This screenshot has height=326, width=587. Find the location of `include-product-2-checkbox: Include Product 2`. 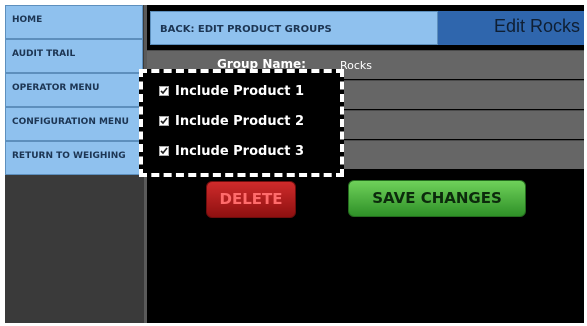

include-product-2-checkbox: Include Product 2 is located at coordinates (231, 121).